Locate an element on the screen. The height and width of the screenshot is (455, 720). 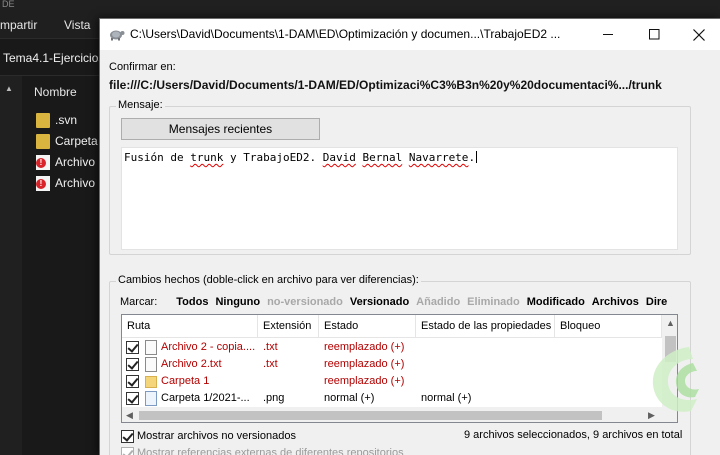
close-button is located at coordinates (698, 34).